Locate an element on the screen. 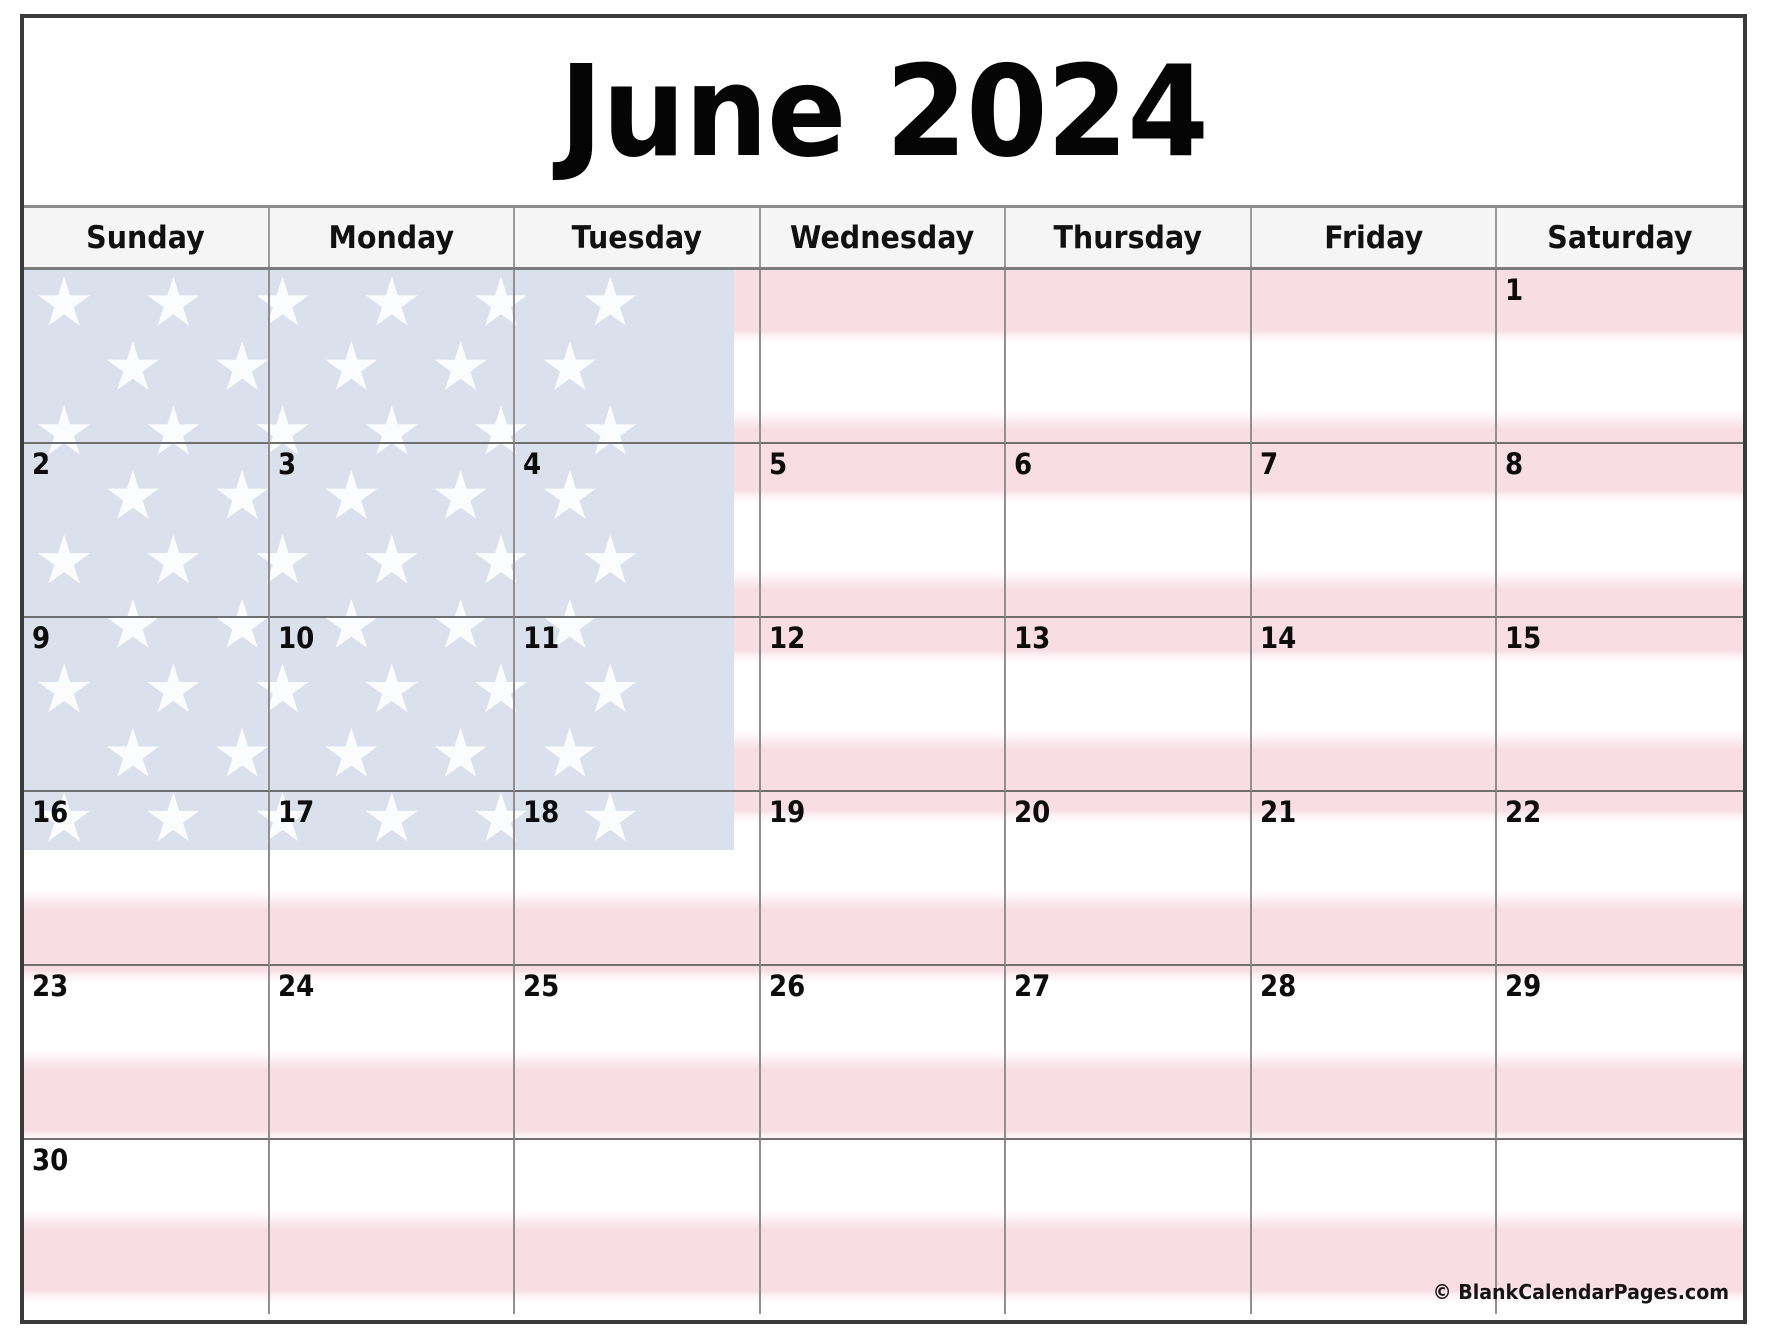  day-cell-30: 30 is located at coordinates (147, 1227).